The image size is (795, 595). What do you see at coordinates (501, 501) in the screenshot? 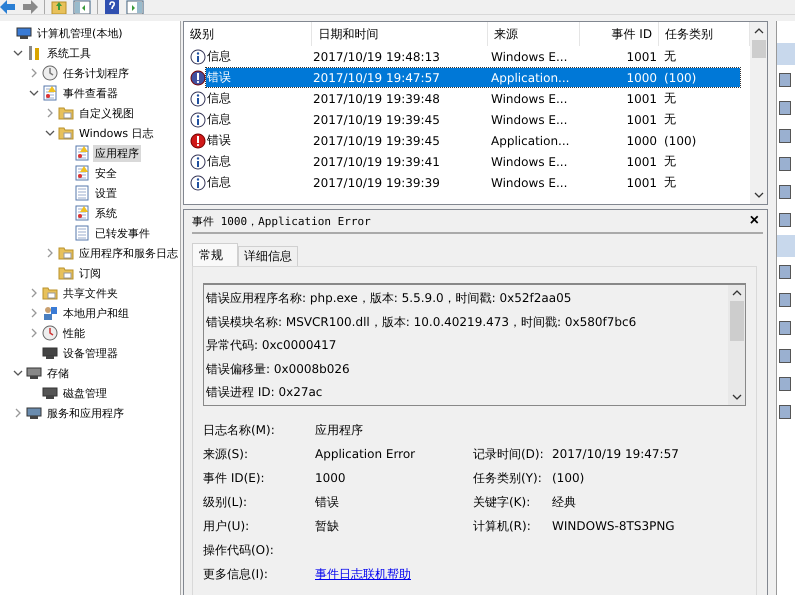
I see `field-label: 关键字(K):` at bounding box center [501, 501].